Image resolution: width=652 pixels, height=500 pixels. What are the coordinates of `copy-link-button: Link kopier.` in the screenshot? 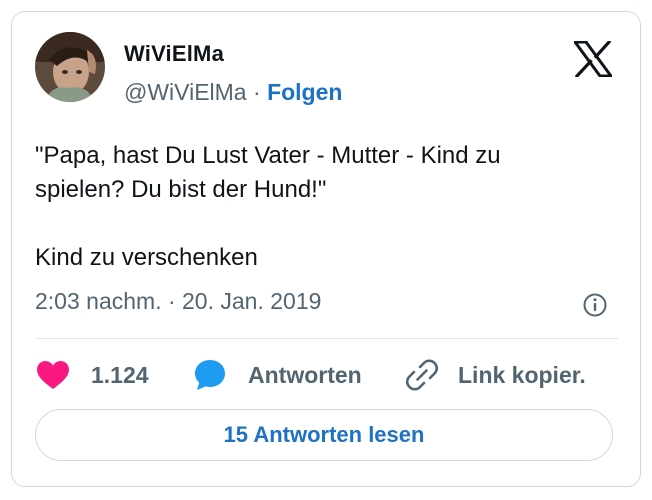 It's located at (495, 375).